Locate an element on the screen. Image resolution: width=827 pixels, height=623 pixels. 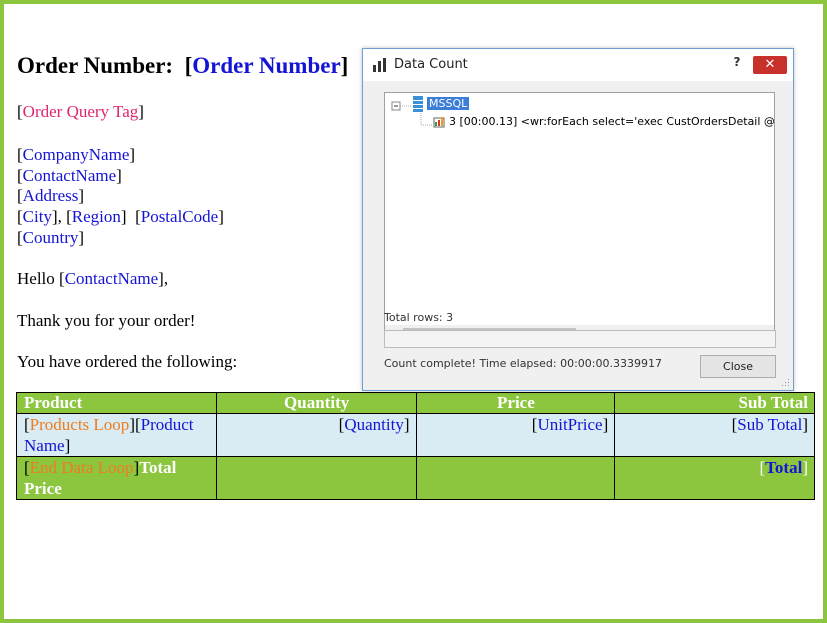
tree-root-label: MSSQL is located at coordinates (448, 103).